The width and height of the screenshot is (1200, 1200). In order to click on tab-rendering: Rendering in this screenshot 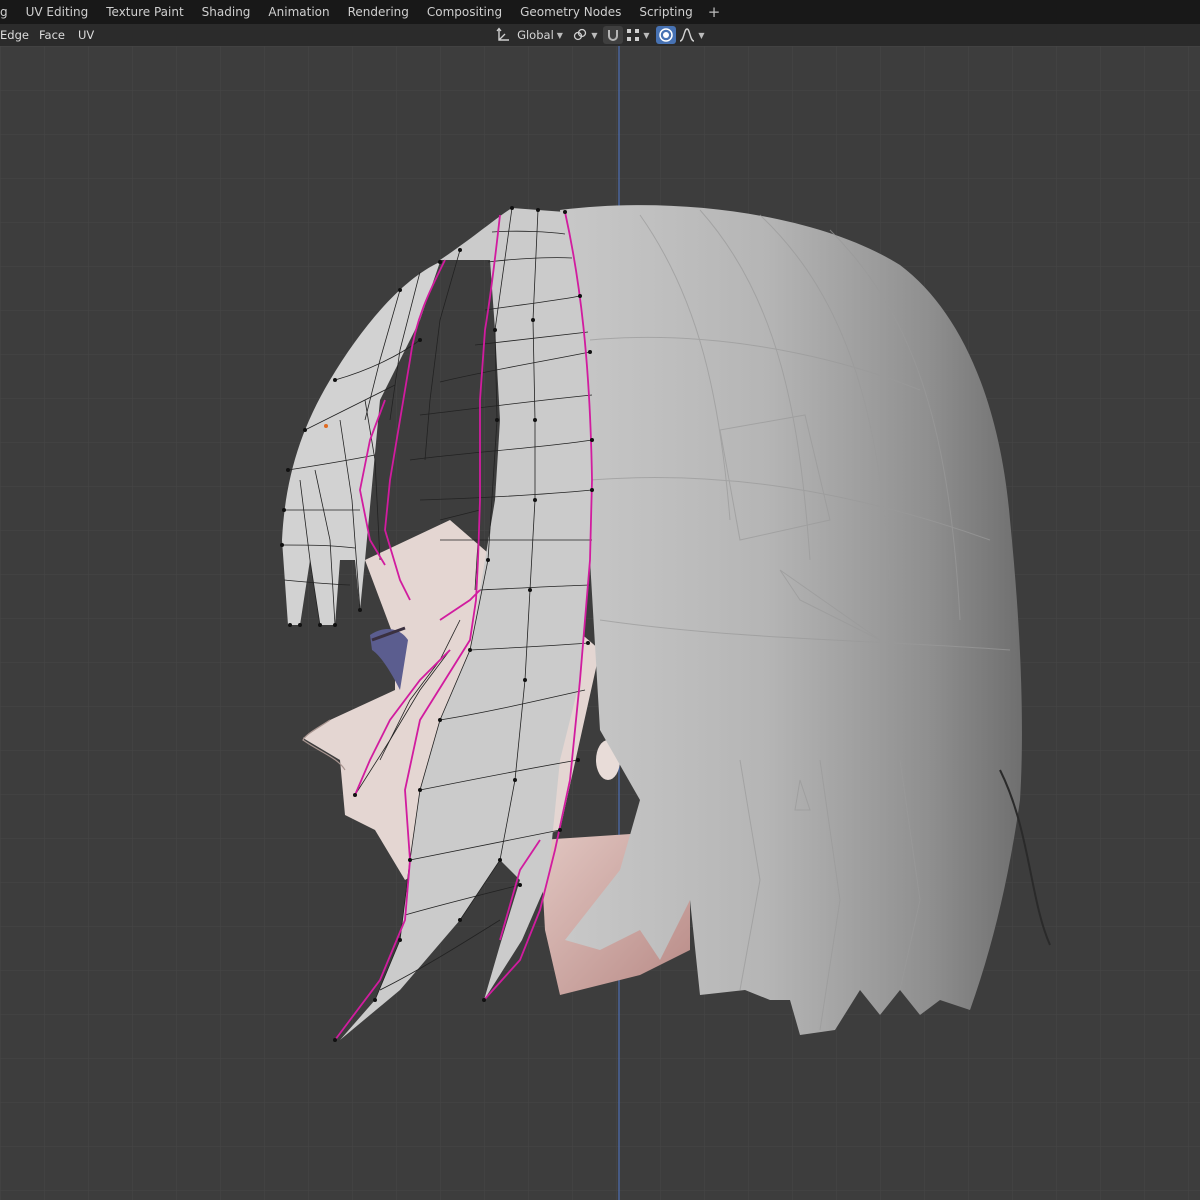, I will do `click(378, 12)`.